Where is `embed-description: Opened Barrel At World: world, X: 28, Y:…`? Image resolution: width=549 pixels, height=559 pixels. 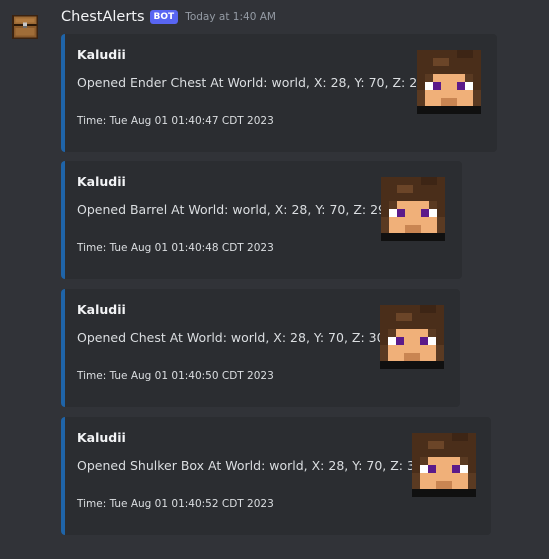
embed-description: Opened Barrel At World: world, X: 28, Y:… is located at coordinates (231, 209).